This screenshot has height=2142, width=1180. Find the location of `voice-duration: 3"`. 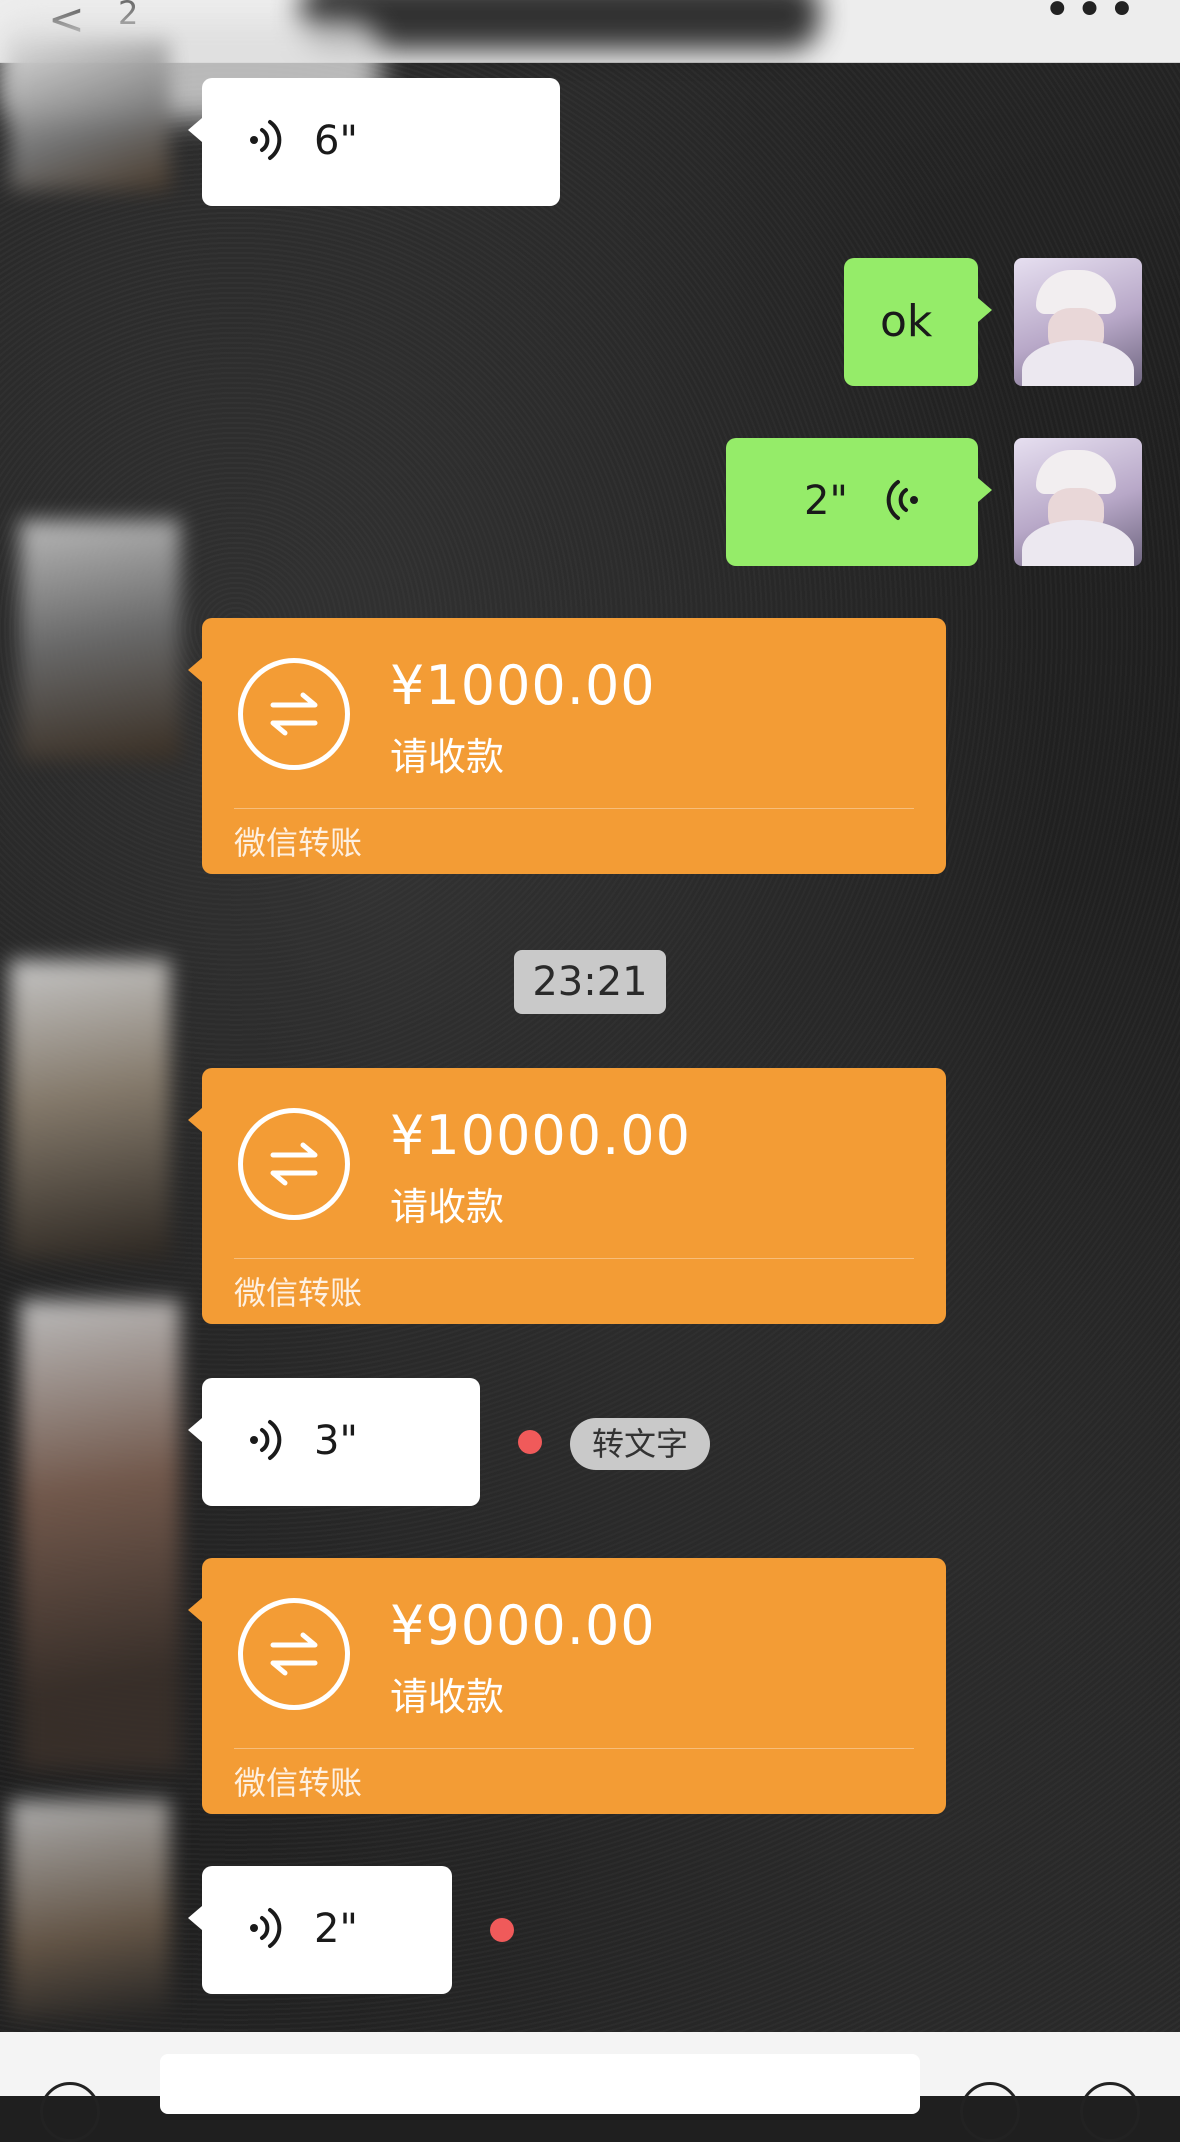

voice-duration: 3" is located at coordinates (336, 1441).